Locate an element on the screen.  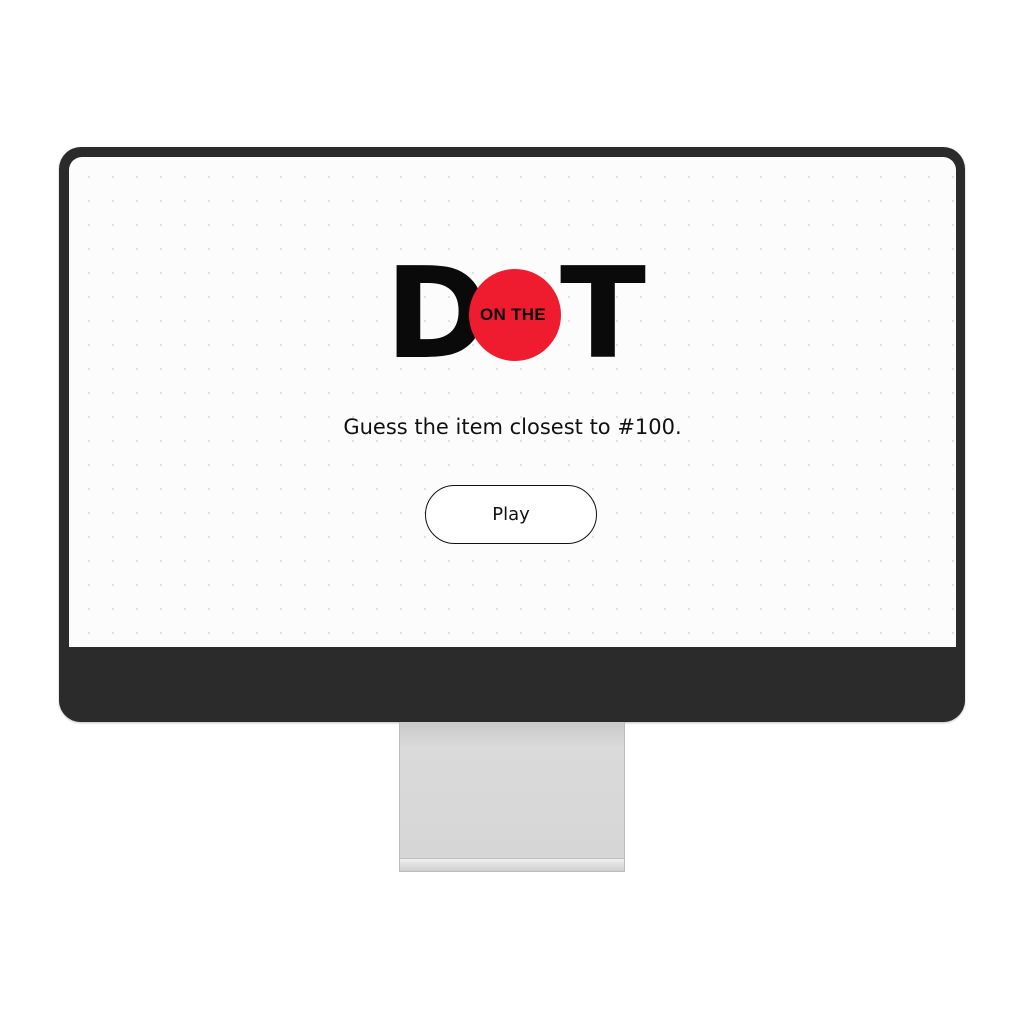
monitor-stand-base is located at coordinates (512, 865).